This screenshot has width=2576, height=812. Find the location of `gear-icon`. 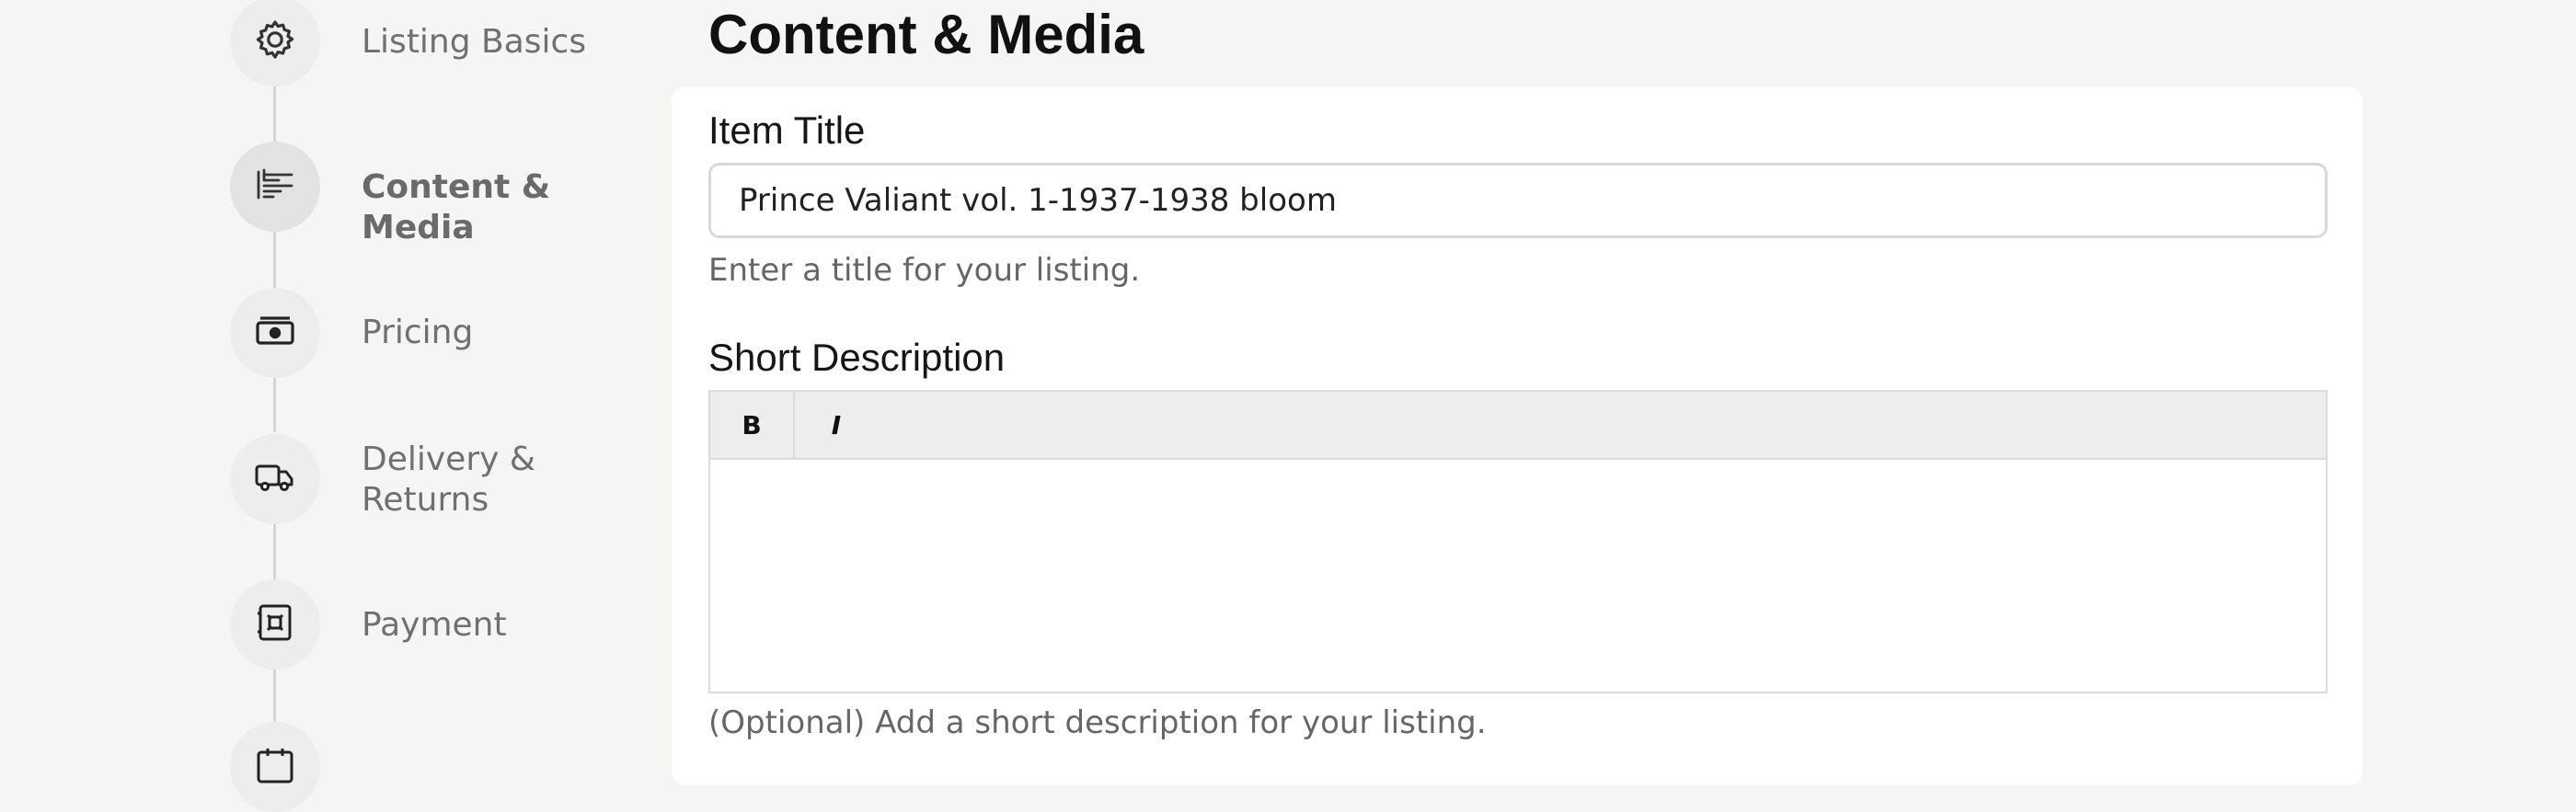

gear-icon is located at coordinates (275, 41).